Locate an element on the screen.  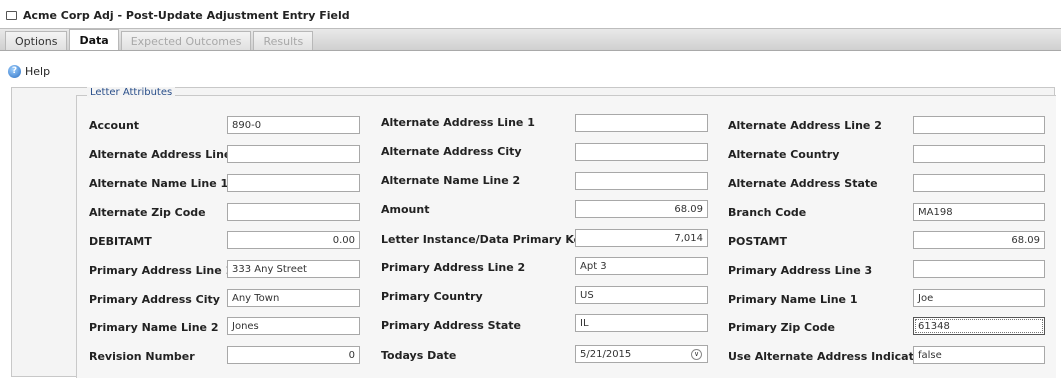
primary-address-state-label: Primary Address State is located at coordinates (451, 325).